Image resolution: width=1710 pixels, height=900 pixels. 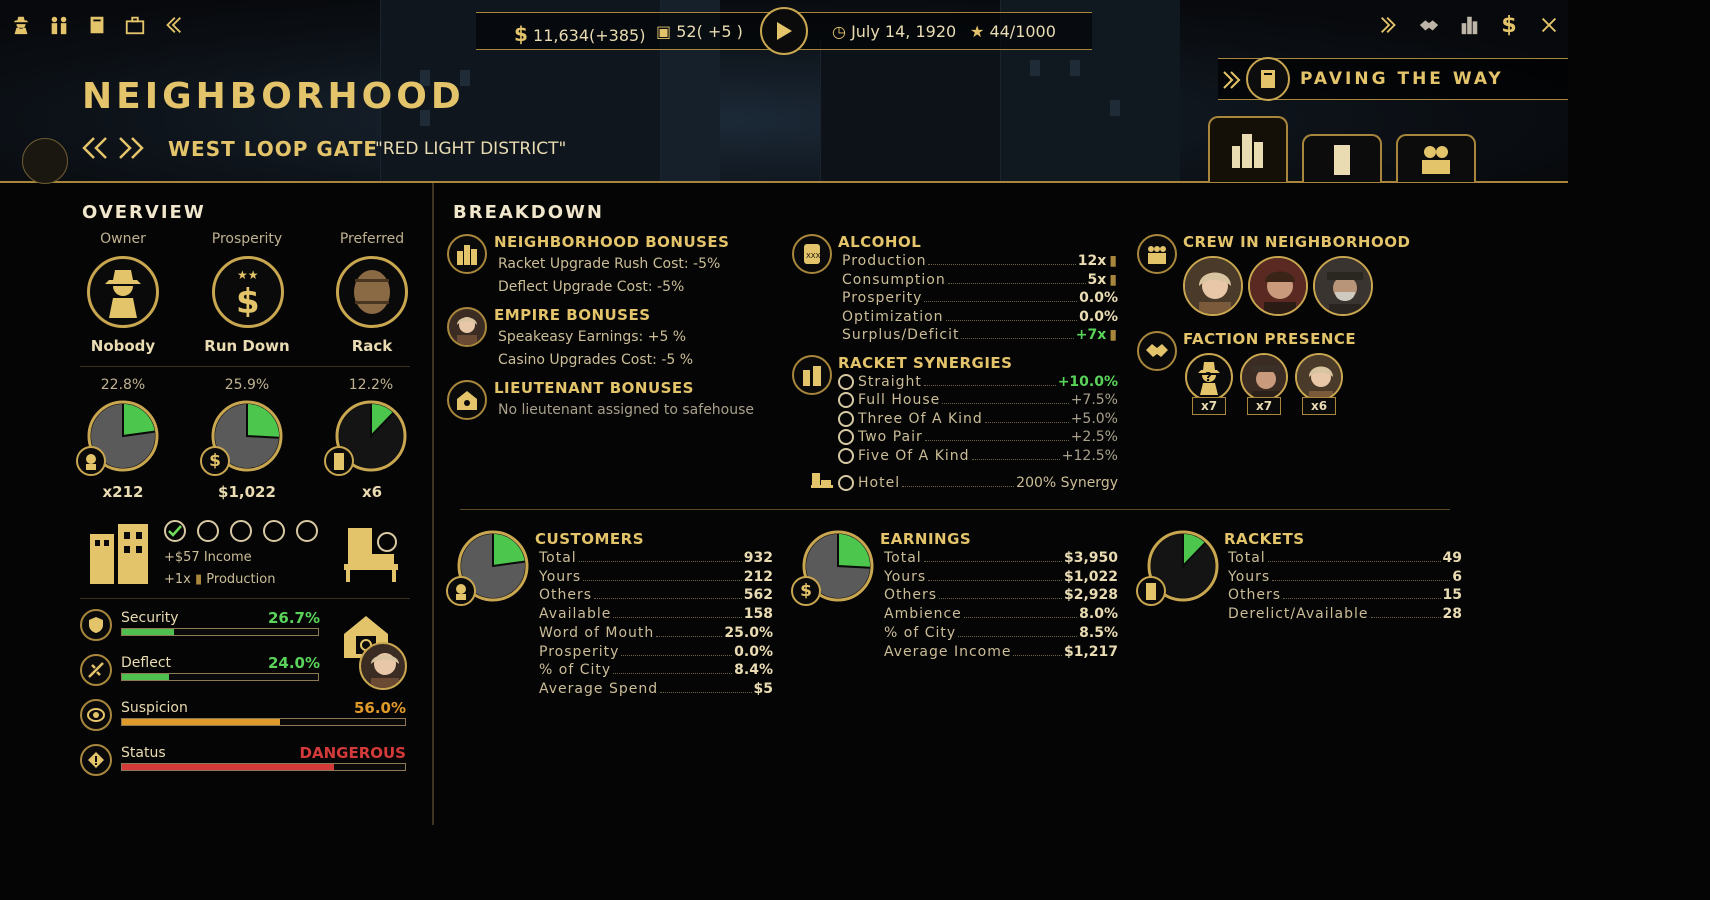 What do you see at coordinates (978, 419) in the screenshot?
I see `synergy-row: Three Of A Kind +5.0%` at bounding box center [978, 419].